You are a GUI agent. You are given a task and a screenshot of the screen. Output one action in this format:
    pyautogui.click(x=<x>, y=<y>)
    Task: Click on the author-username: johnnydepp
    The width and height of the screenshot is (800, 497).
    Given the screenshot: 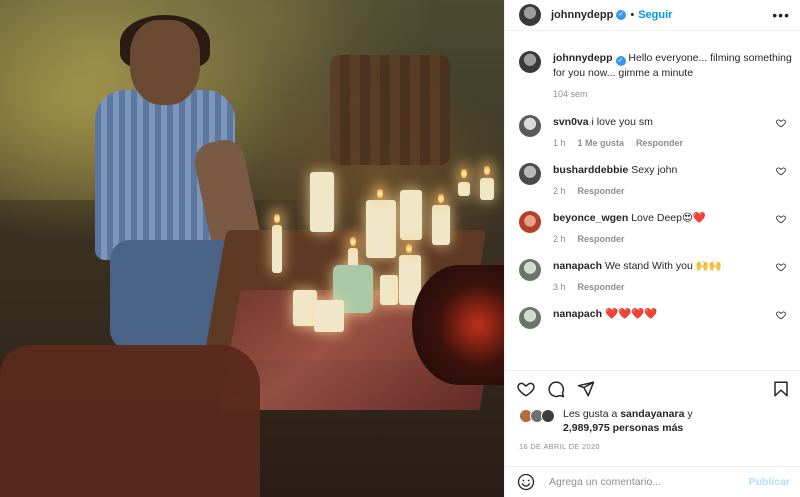 What is the action you would take?
    pyautogui.click(x=582, y=15)
    